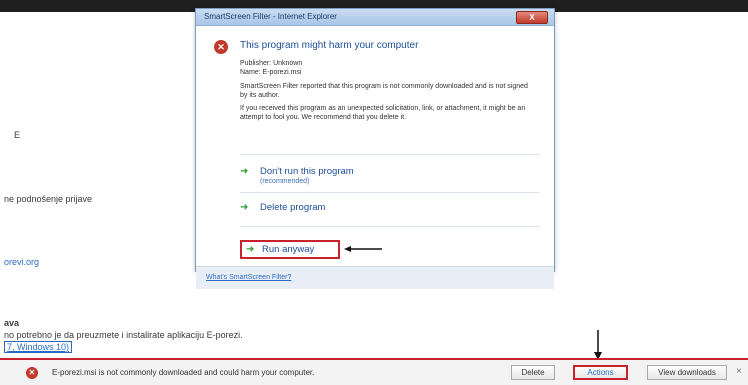 The image size is (748, 385). Describe the element at coordinates (598, 345) in the screenshot. I see `pointer-down-arrow-icon` at that location.